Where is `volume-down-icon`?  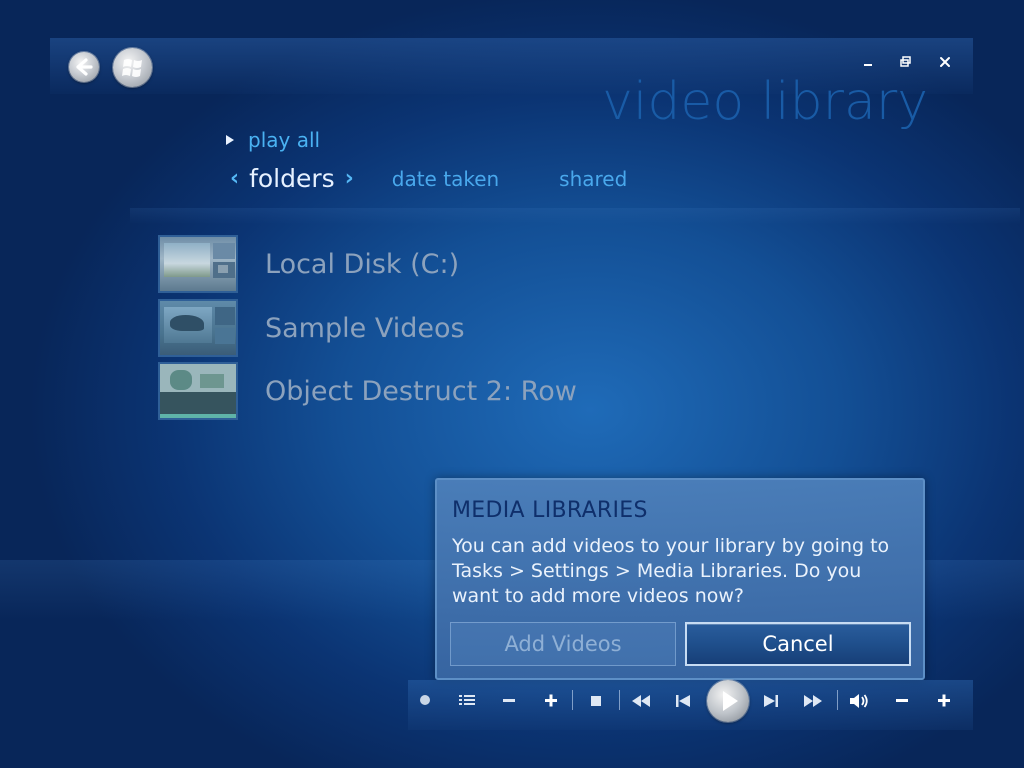
volume-down-icon is located at coordinates (902, 700).